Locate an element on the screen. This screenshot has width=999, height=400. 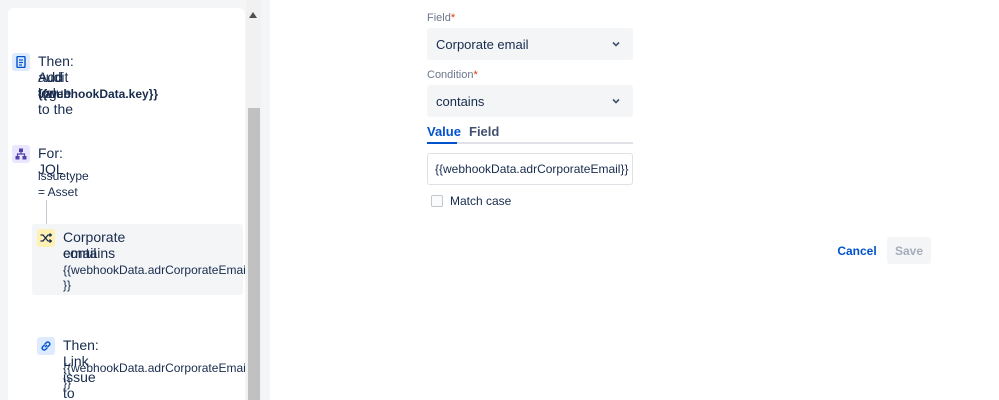
cancel-button: Cancel is located at coordinates (857, 250).